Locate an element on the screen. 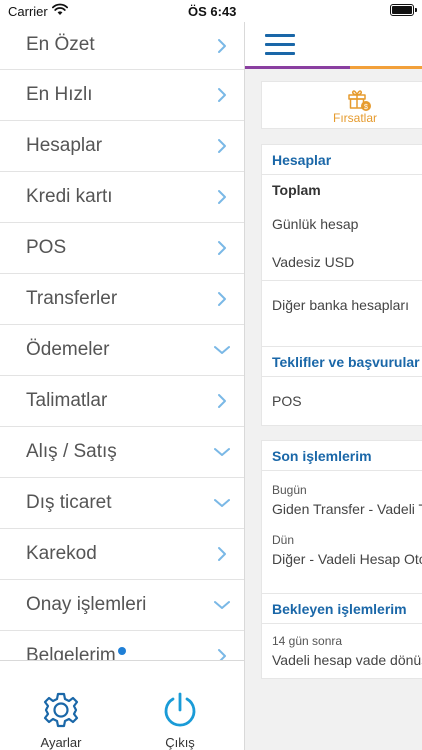 The image size is (422, 750). status-time: ÖS 6:43 is located at coordinates (212, 11).